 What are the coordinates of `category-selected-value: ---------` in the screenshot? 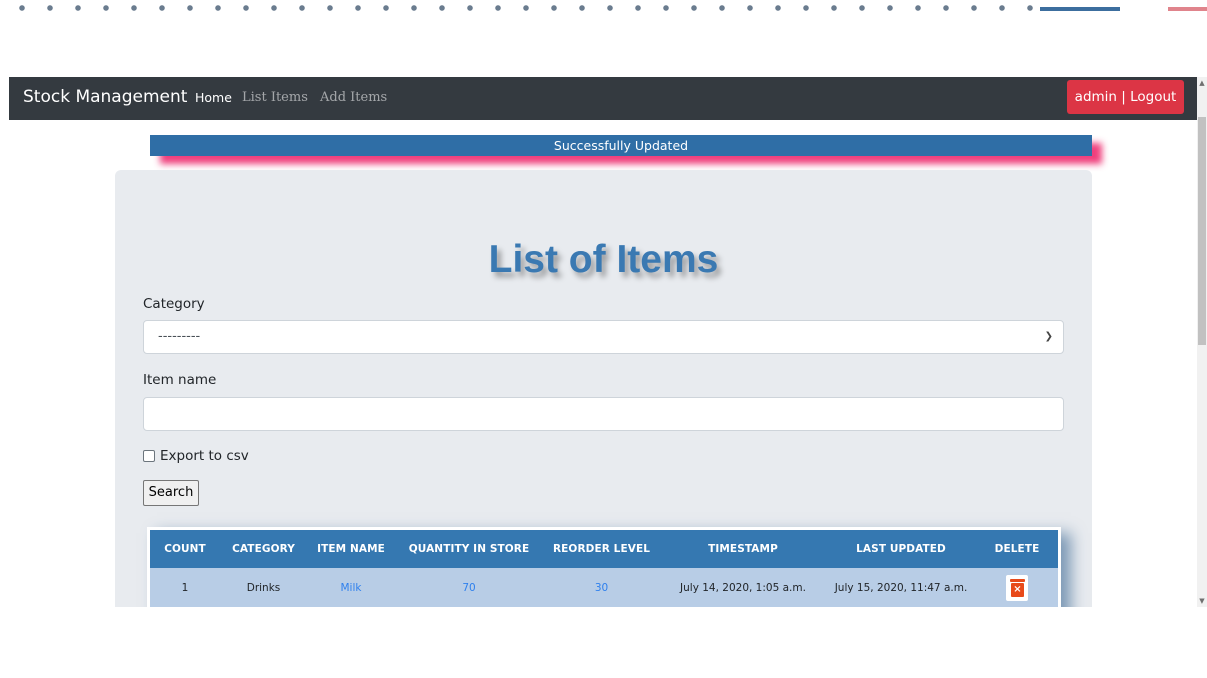 It's located at (179, 336).